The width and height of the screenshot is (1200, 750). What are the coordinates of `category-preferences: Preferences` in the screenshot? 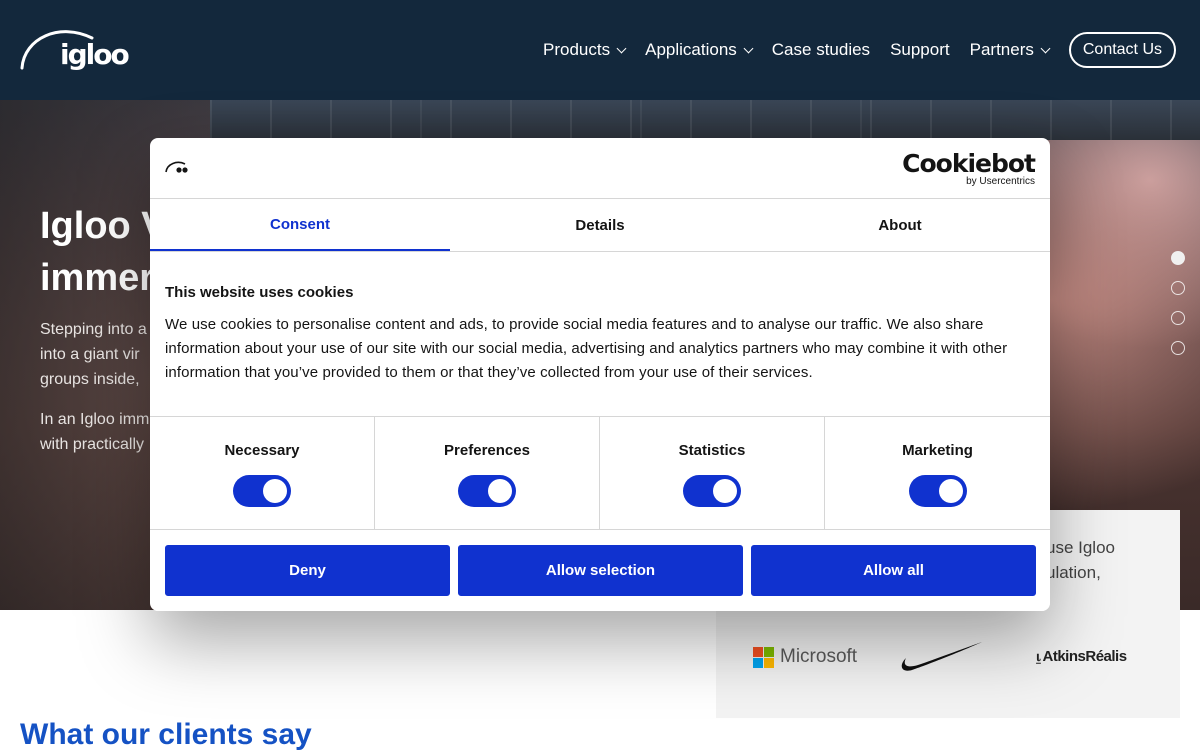 It's located at (487, 473).